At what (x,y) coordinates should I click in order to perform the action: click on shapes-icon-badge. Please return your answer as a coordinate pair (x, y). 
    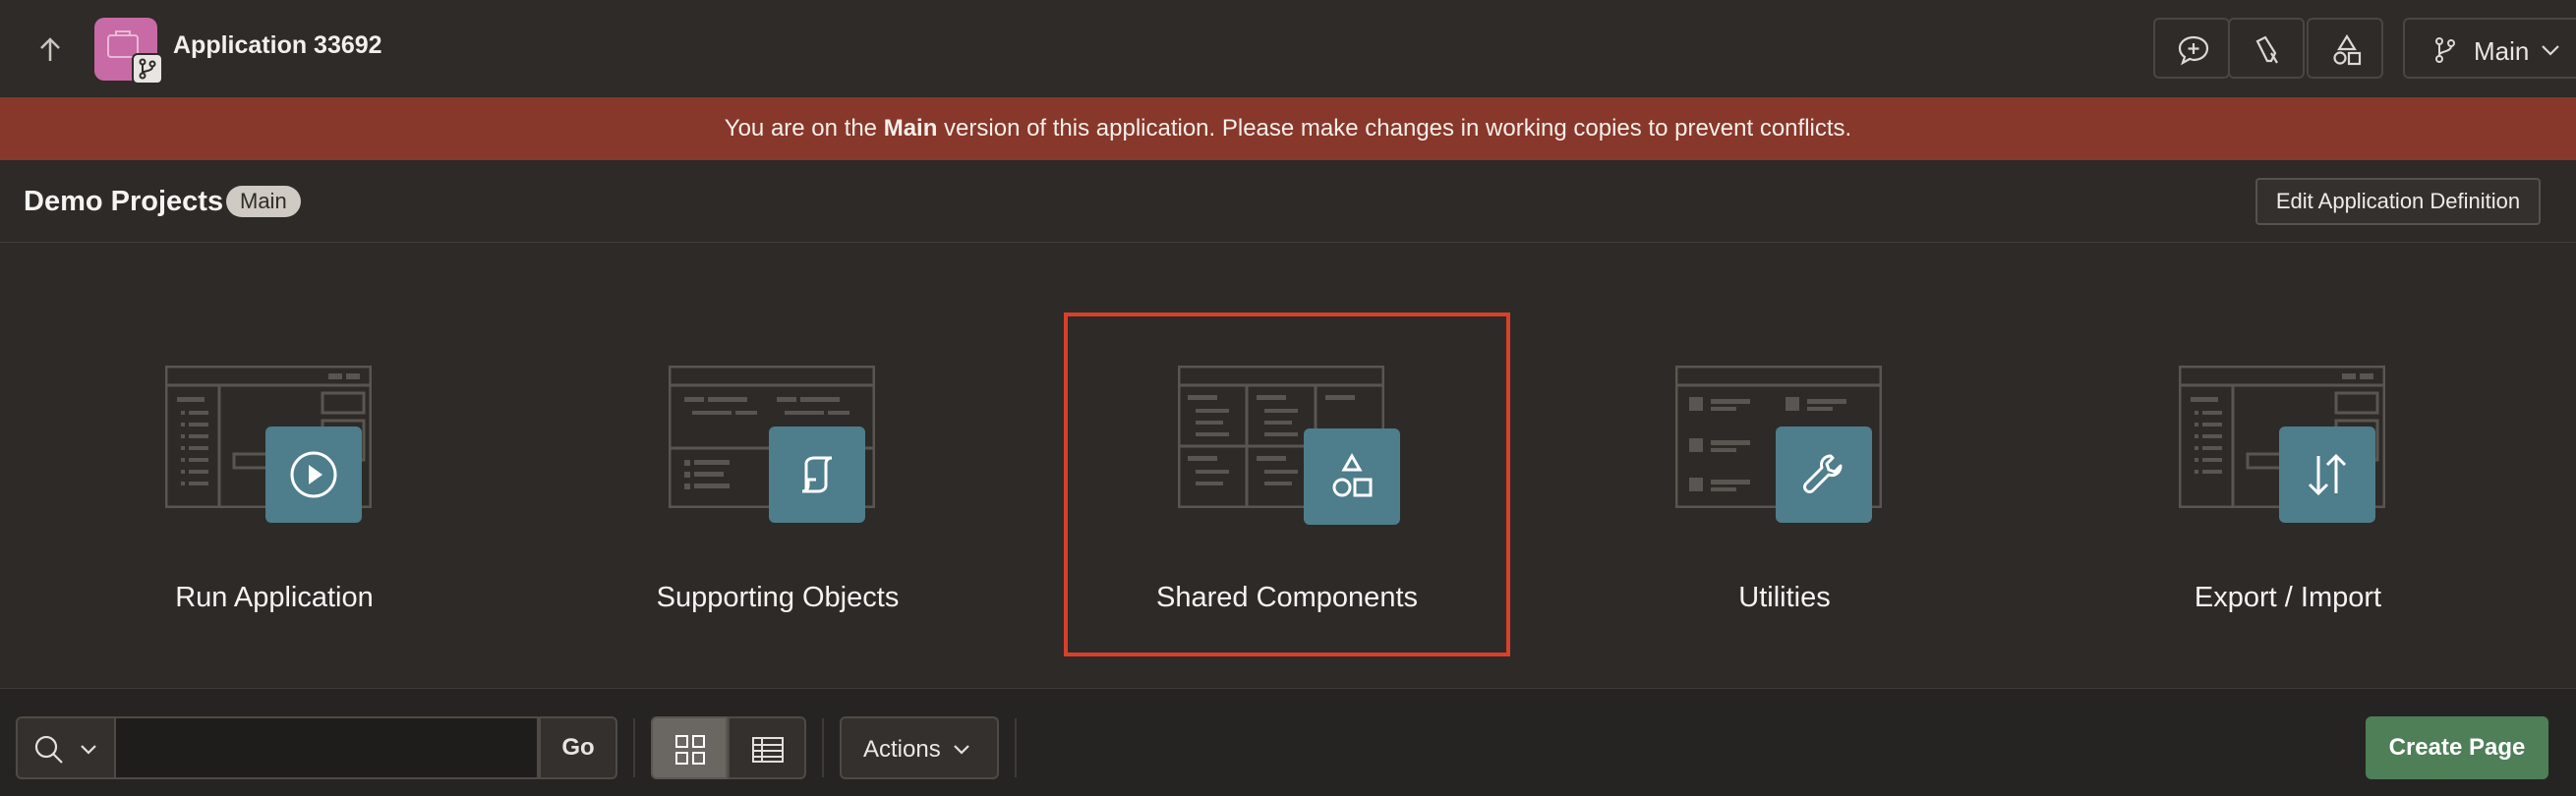
    Looking at the image, I should click on (1352, 476).